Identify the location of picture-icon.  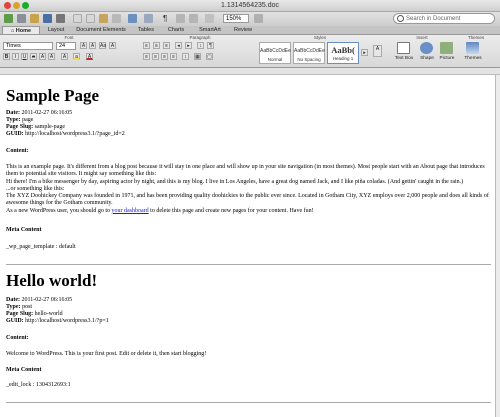
(446, 48).